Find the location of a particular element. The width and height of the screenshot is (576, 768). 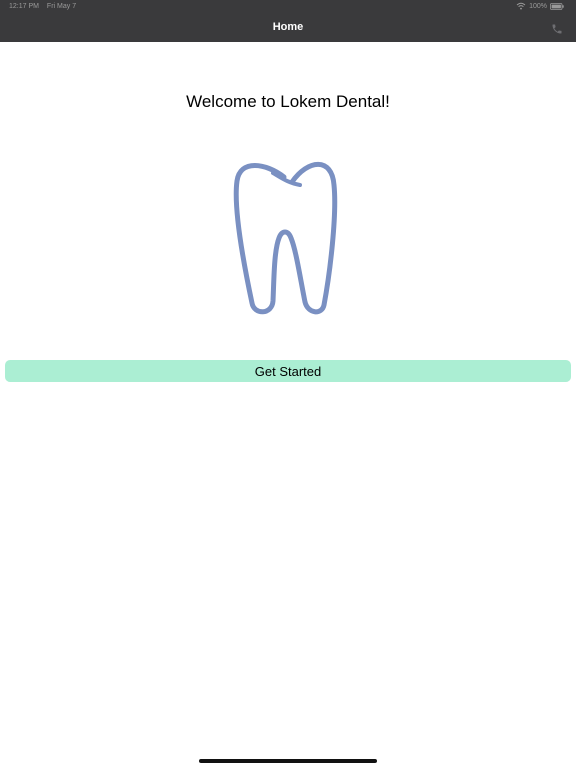

wifi-icon is located at coordinates (521, 6).